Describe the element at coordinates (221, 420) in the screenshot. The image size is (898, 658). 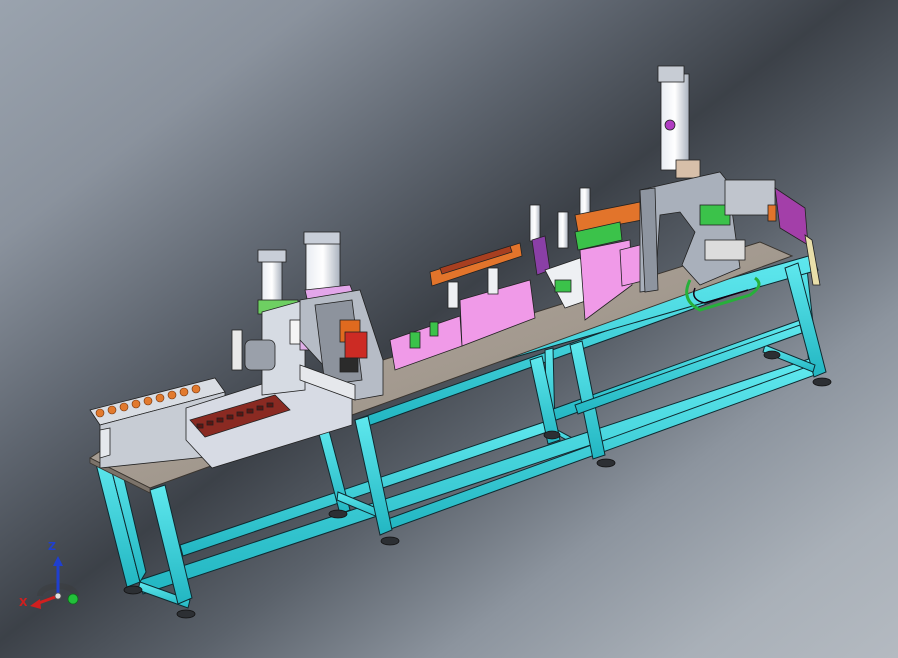
I see `feeder-tray` at that location.